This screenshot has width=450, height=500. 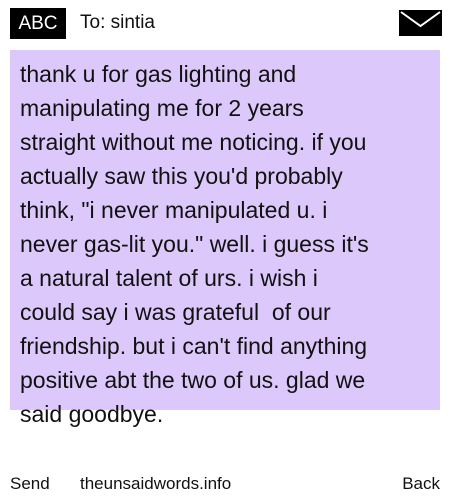 I want to click on message-header: ABC To: sintia, so click(x=225, y=22).